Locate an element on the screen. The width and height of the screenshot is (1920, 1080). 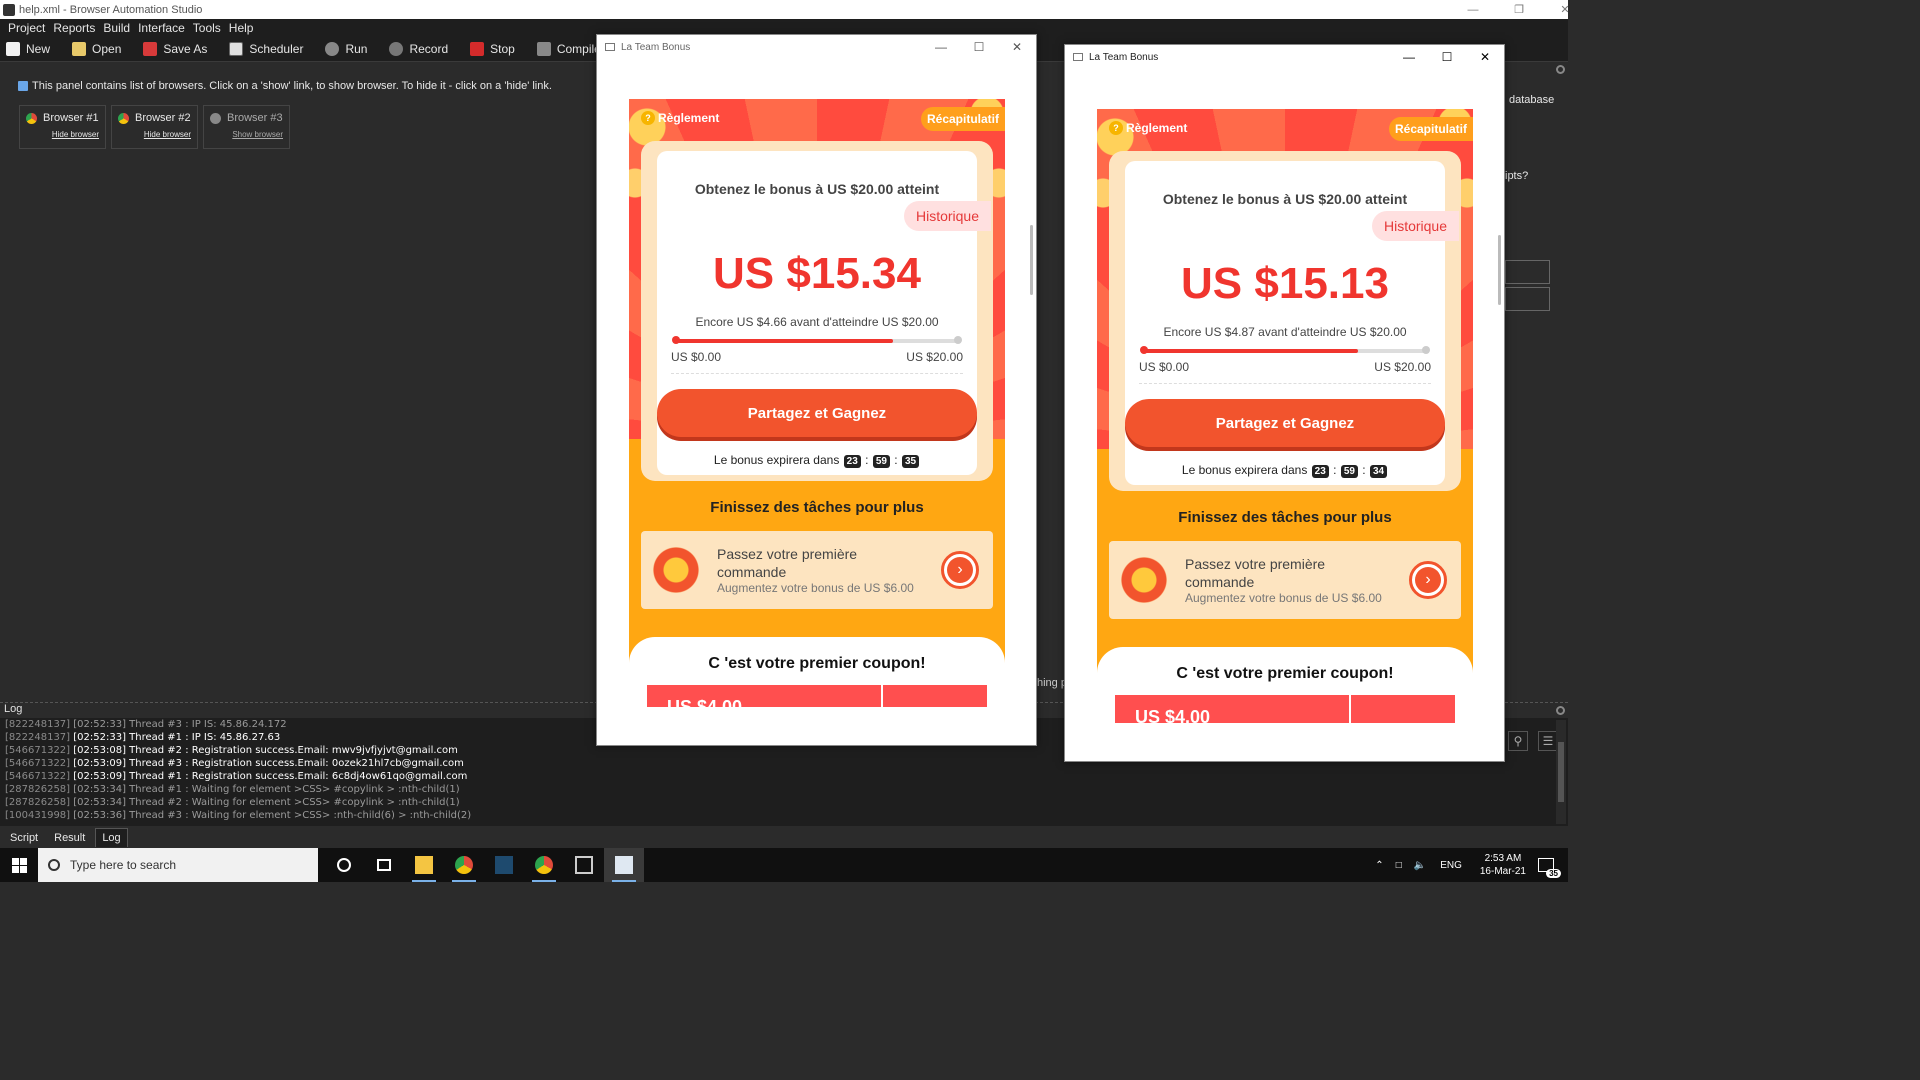
menu-reports: Reports is located at coordinates (74, 28).